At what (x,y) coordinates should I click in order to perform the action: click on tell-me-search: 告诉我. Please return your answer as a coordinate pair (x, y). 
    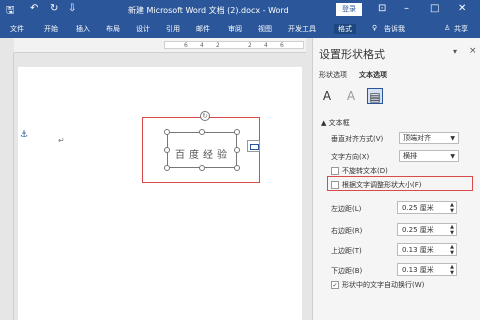
    Looking at the image, I should click on (394, 29).